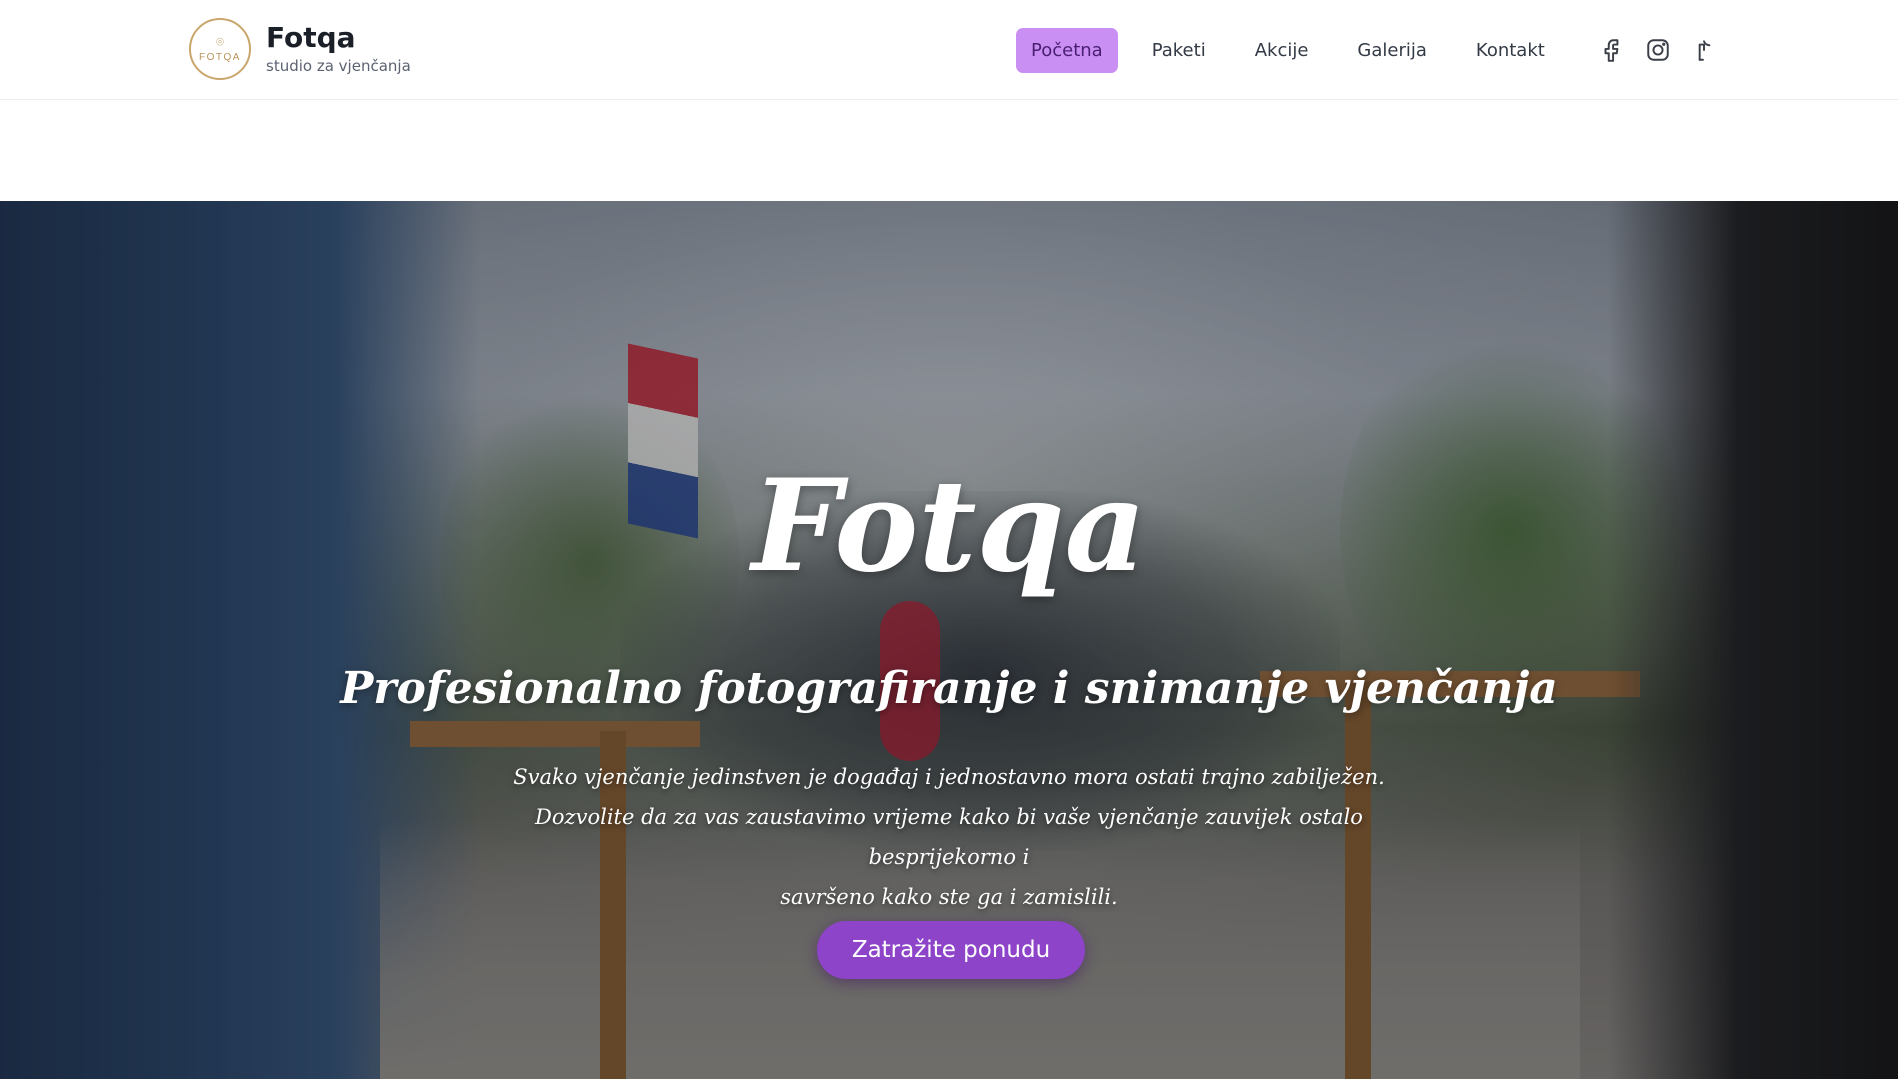 The image size is (1898, 1079). I want to click on nav-item-pocetna: Početna, so click(1067, 50).